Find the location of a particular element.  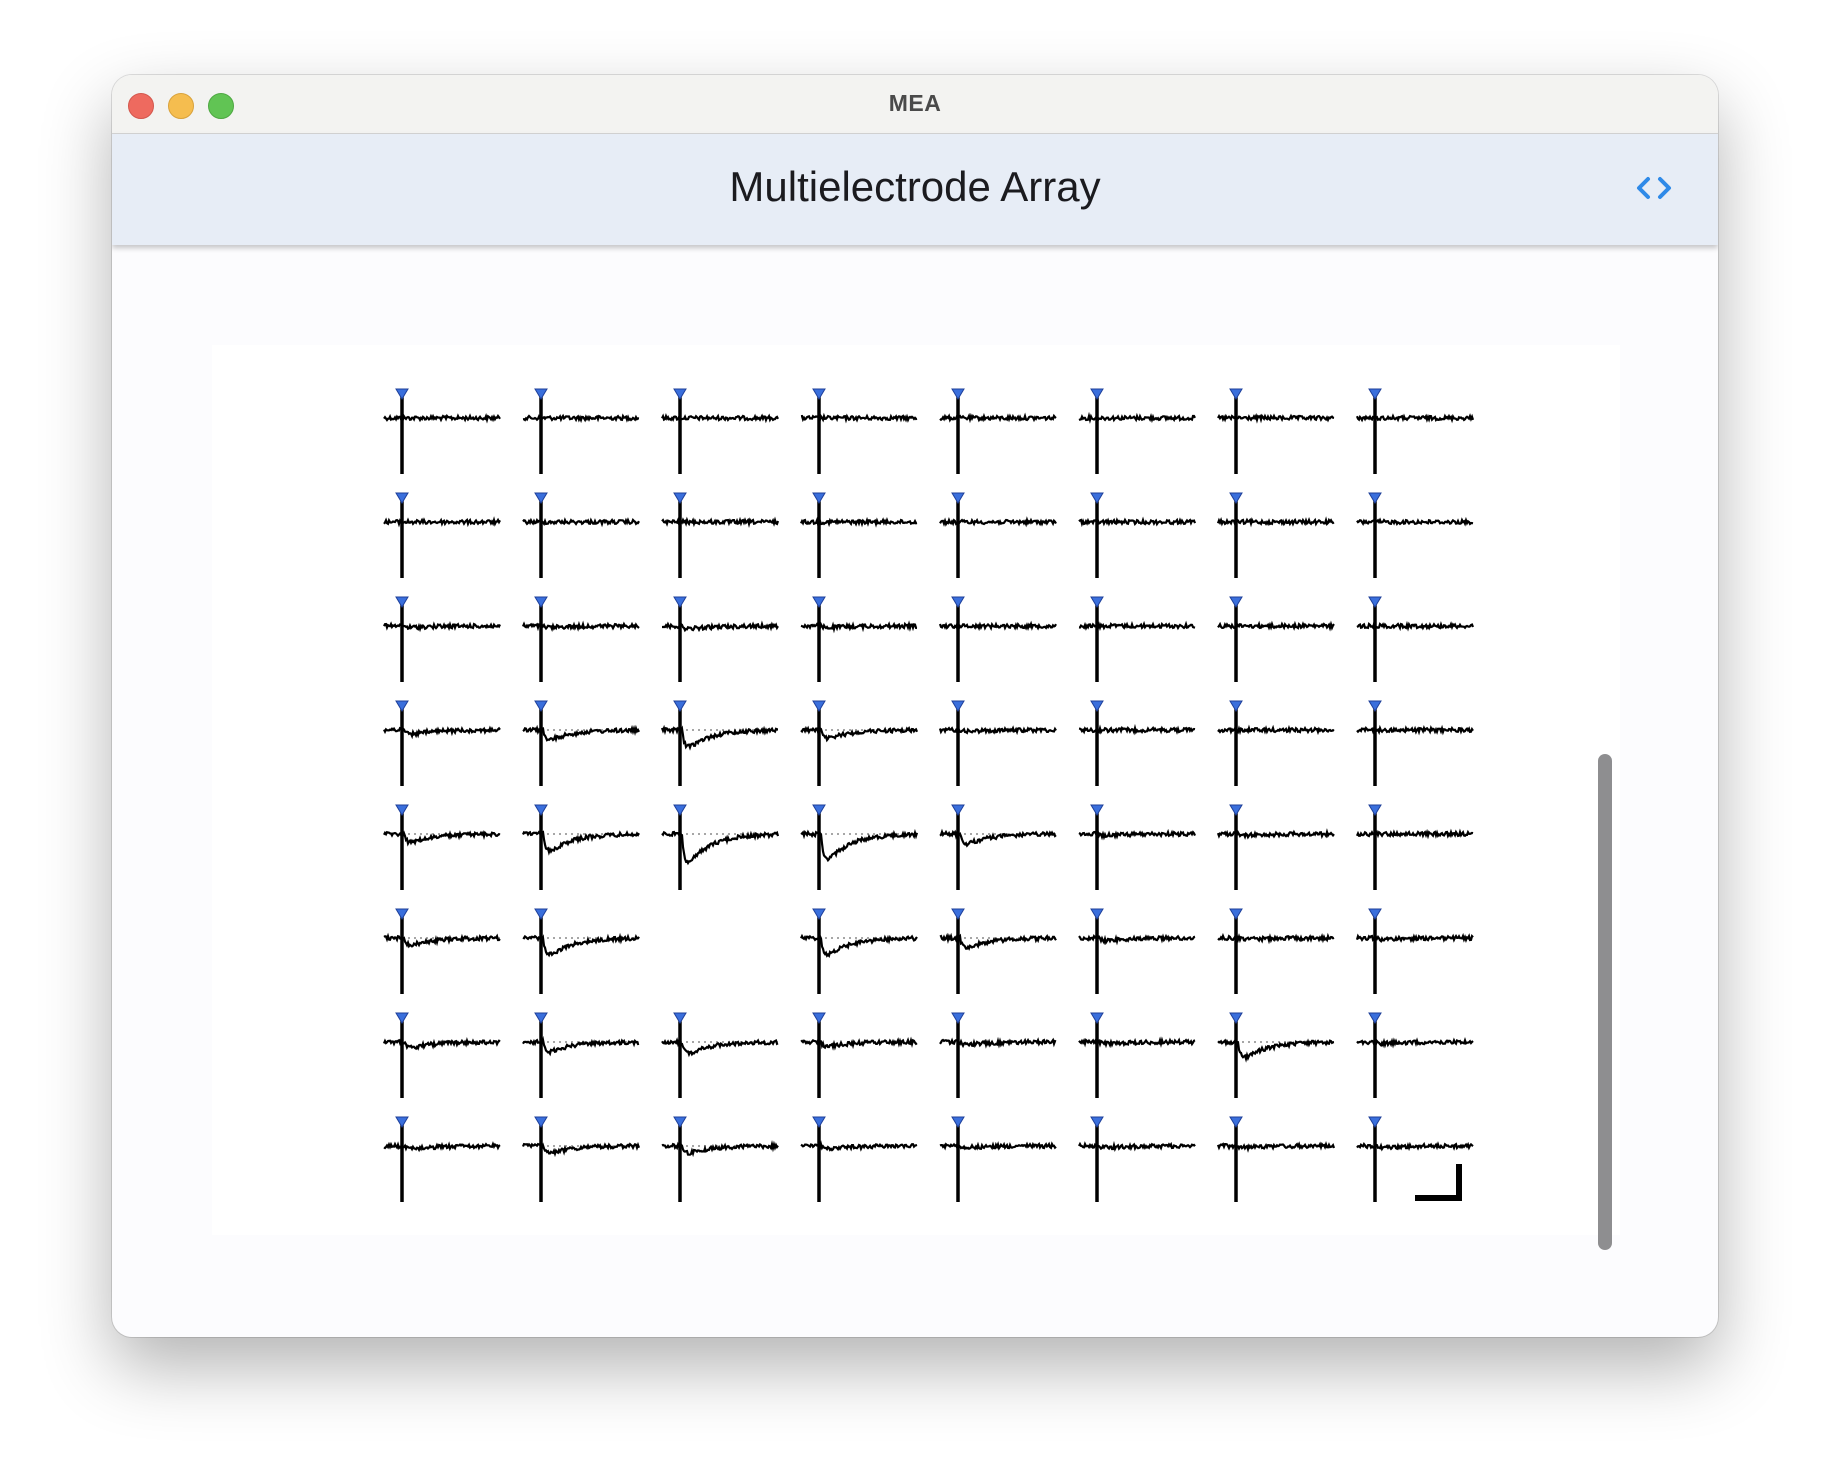

scale-bar is located at coordinates (1438, 1182).